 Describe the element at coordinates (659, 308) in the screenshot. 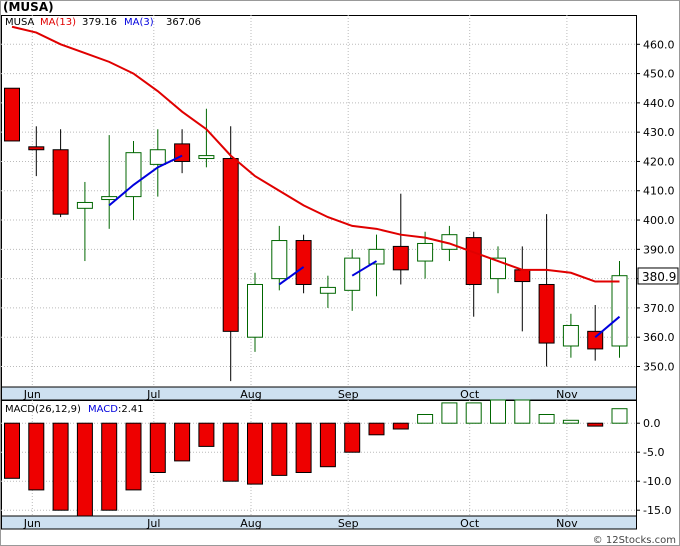

I see `price-ytick-label: 370.0` at that location.